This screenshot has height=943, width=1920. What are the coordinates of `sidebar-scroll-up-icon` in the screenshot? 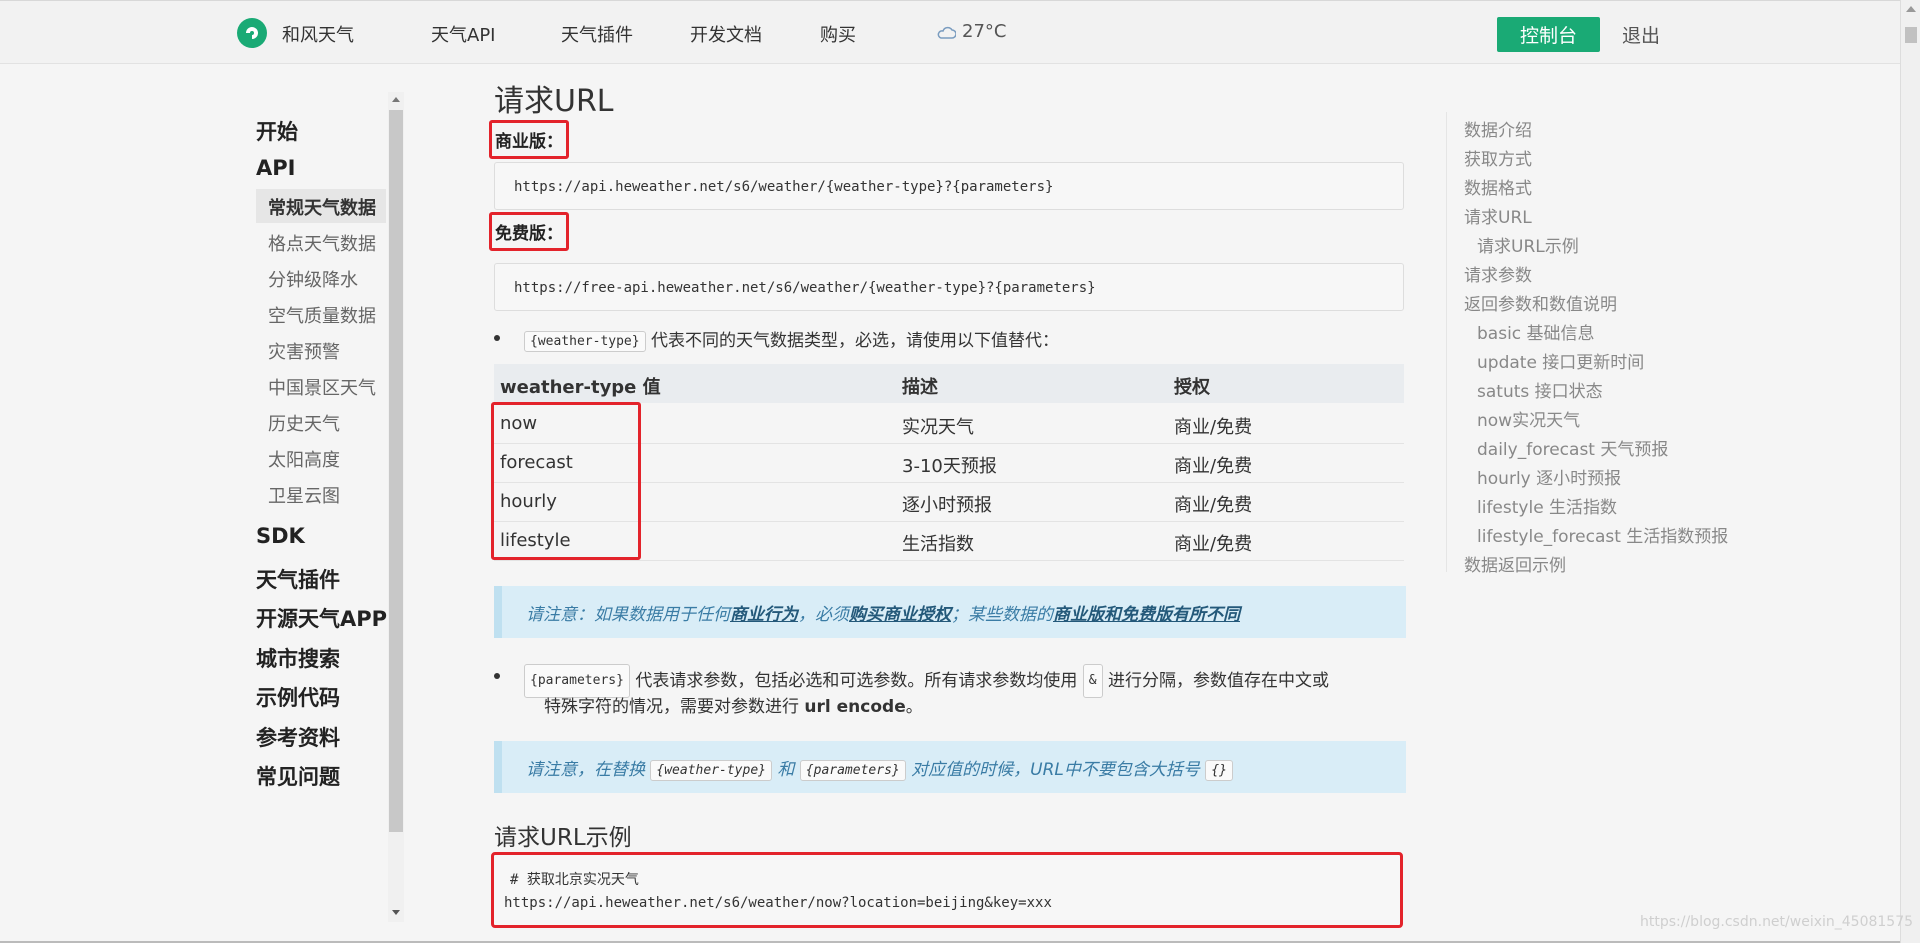 It's located at (396, 99).